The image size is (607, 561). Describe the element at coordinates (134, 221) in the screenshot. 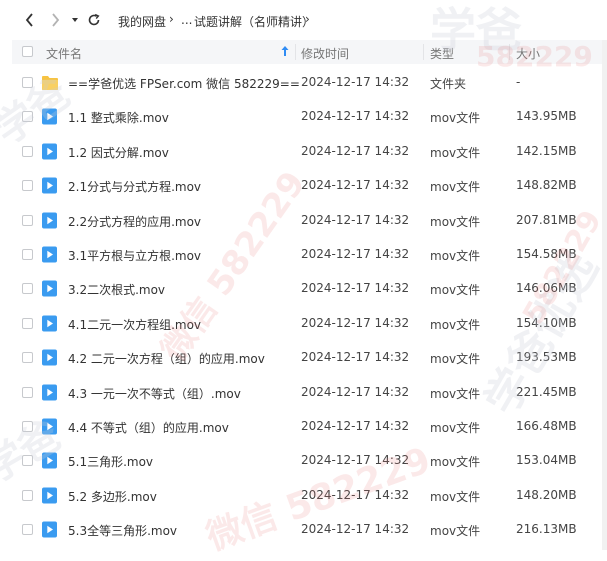

I see `file-name: 2.2分式方程的应用.mov` at that location.